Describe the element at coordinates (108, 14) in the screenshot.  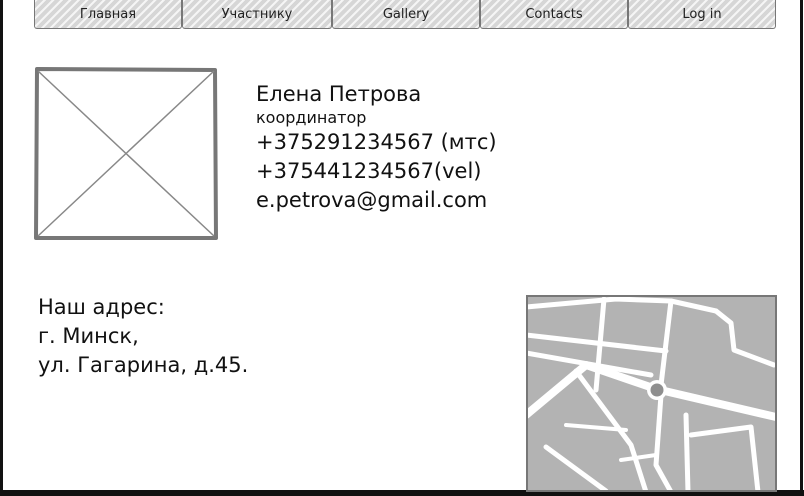
I see `nav-item-home: Главная` at that location.